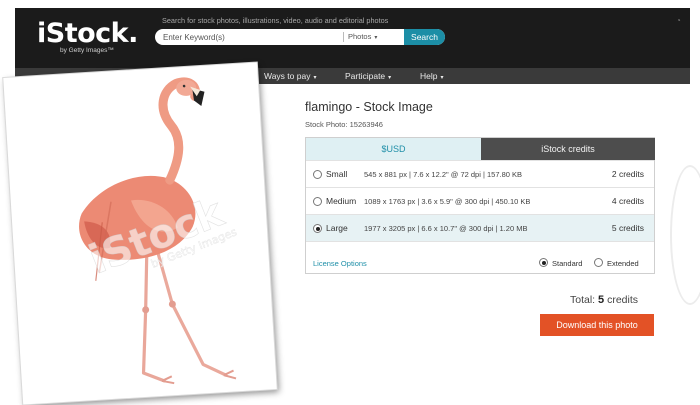 The image size is (700, 405). What do you see at coordinates (685, 235) in the screenshot?
I see `decorative-ring` at bounding box center [685, 235].